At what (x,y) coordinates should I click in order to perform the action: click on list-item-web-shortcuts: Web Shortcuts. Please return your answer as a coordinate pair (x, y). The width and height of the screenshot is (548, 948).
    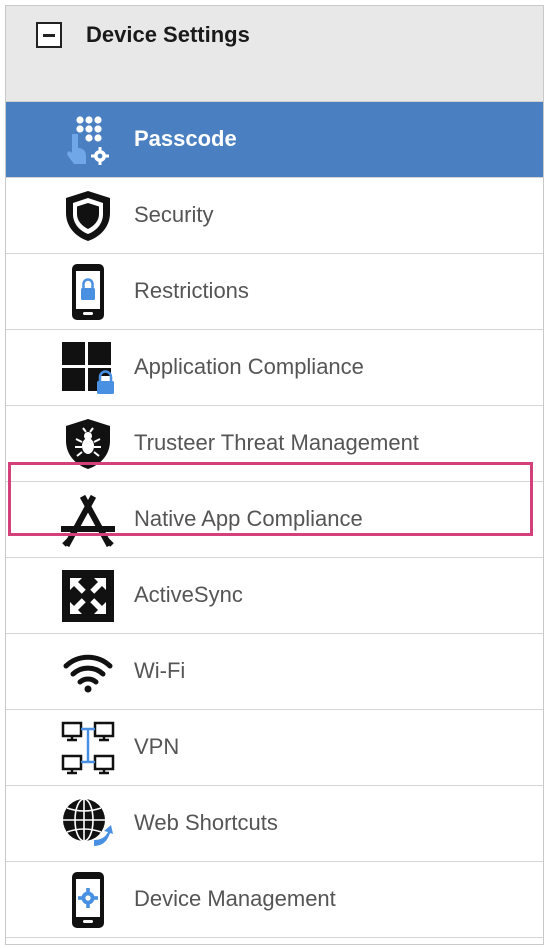
    Looking at the image, I should click on (274, 824).